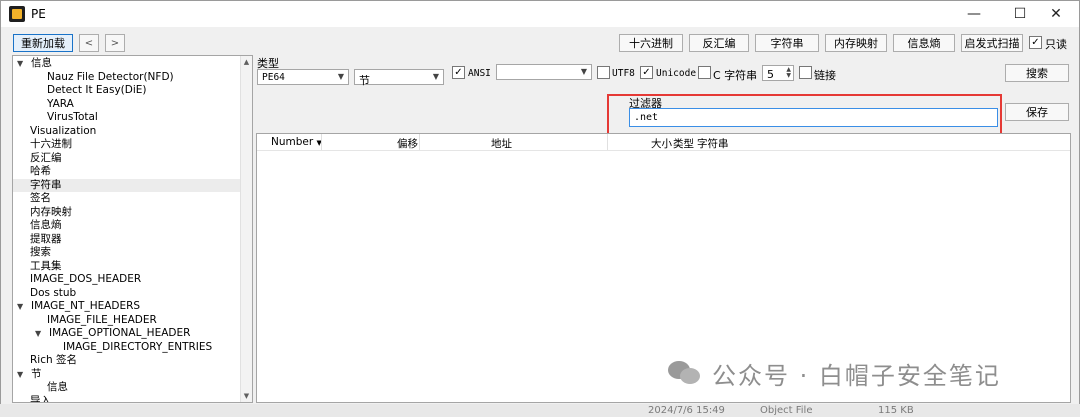 The width and height of the screenshot is (1080, 417). I want to click on scroll-up-icon: ▲, so click(246, 62).